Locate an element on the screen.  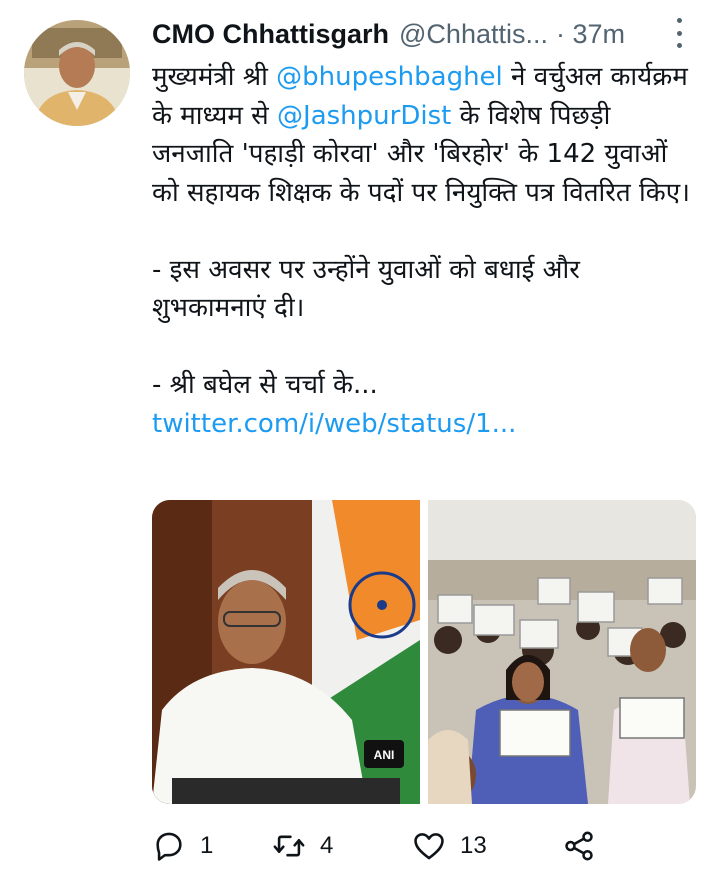
tweet-actions: 1 4 13 is located at coordinates (387, 846).